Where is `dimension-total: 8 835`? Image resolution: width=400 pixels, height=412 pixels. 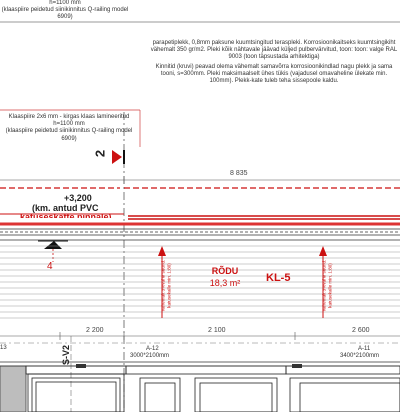
dimension-total: 8 835 is located at coordinates (239, 173).